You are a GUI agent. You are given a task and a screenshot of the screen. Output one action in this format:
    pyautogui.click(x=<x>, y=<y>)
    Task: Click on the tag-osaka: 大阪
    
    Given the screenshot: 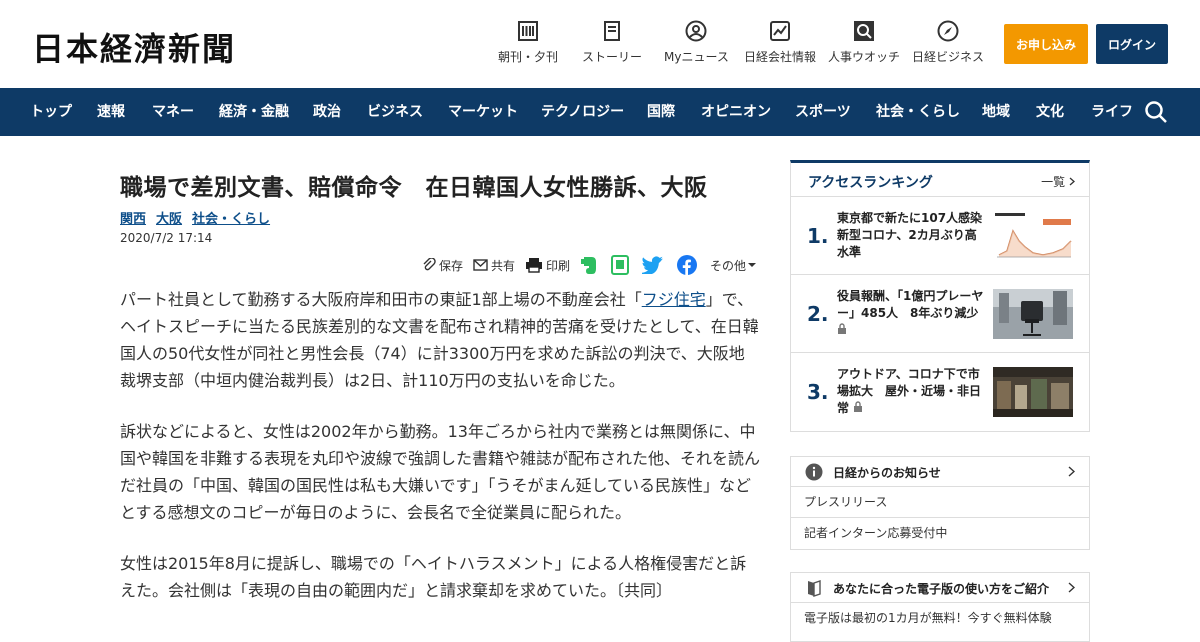 What is the action you would take?
    pyautogui.click(x=169, y=217)
    